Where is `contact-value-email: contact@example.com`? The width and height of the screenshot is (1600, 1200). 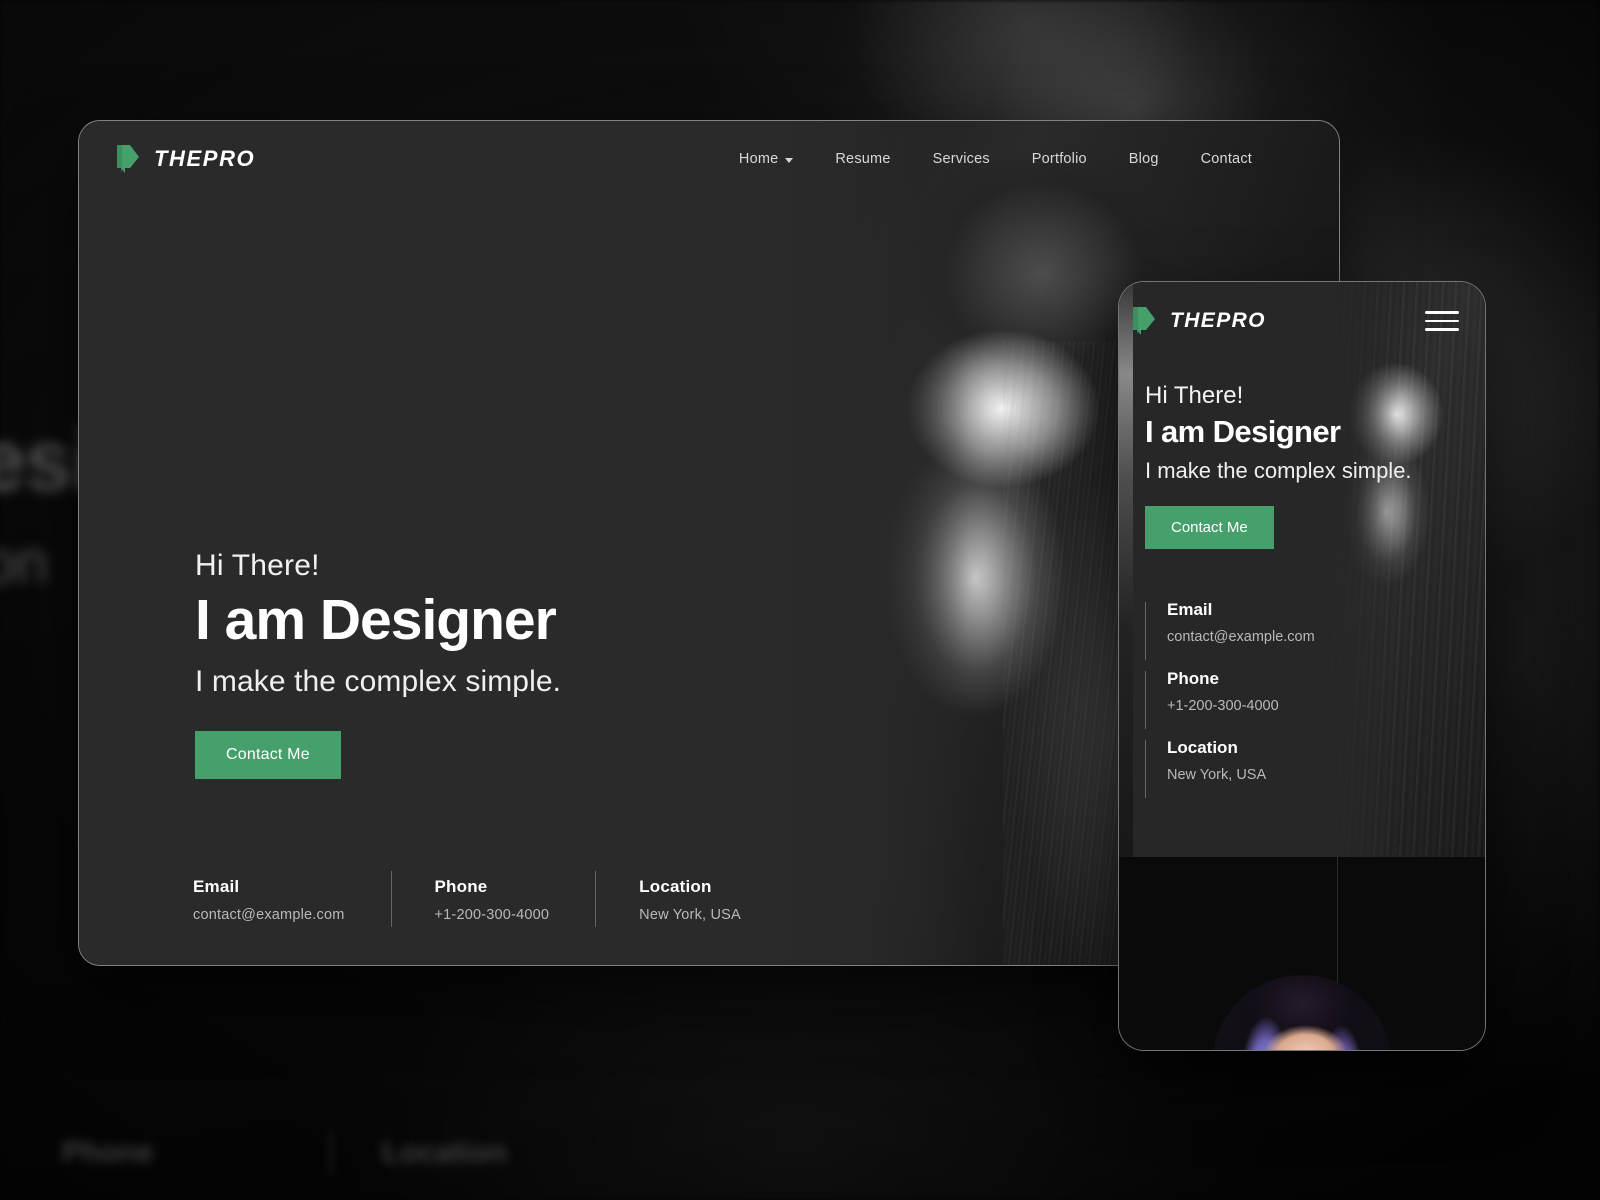 contact-value-email: contact@example.com is located at coordinates (269, 915).